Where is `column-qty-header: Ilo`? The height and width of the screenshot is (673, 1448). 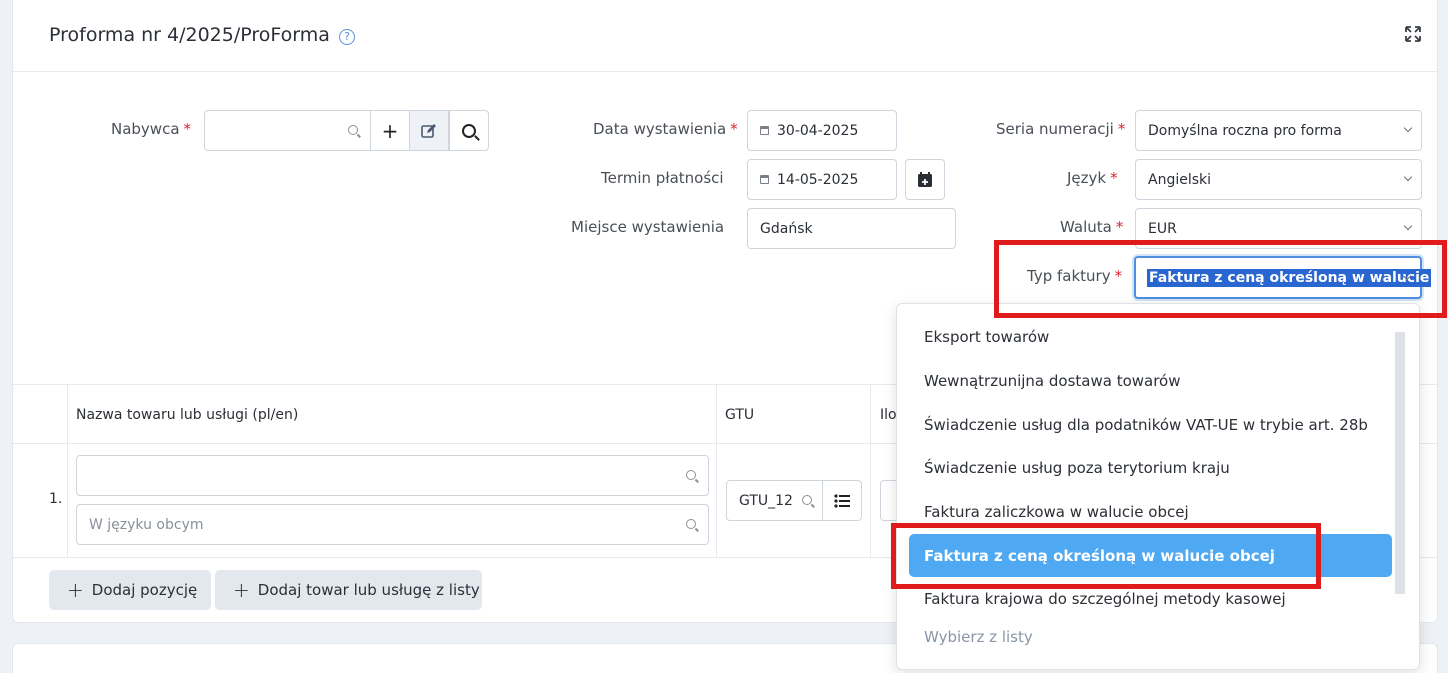
column-qty-header: Ilo is located at coordinates (888, 415).